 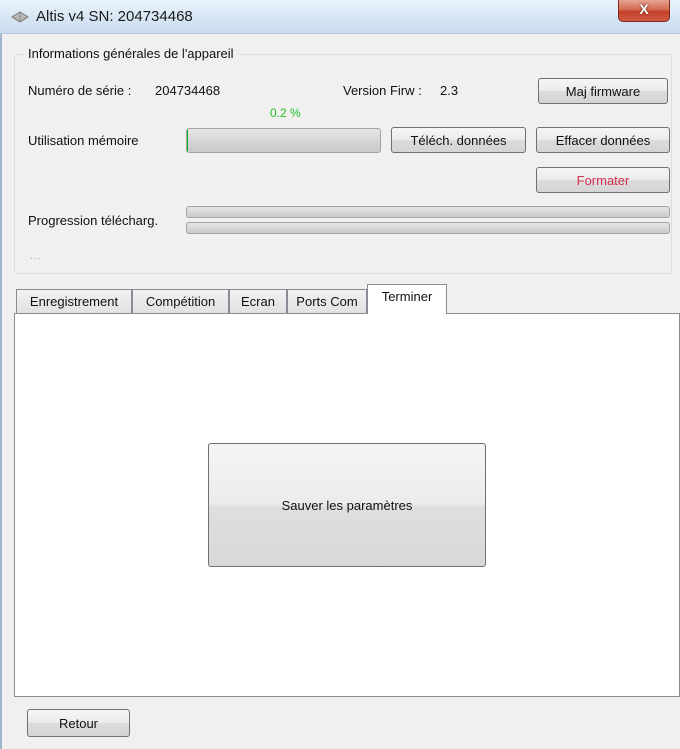 I want to click on altis-app-icon, so click(x=20, y=17).